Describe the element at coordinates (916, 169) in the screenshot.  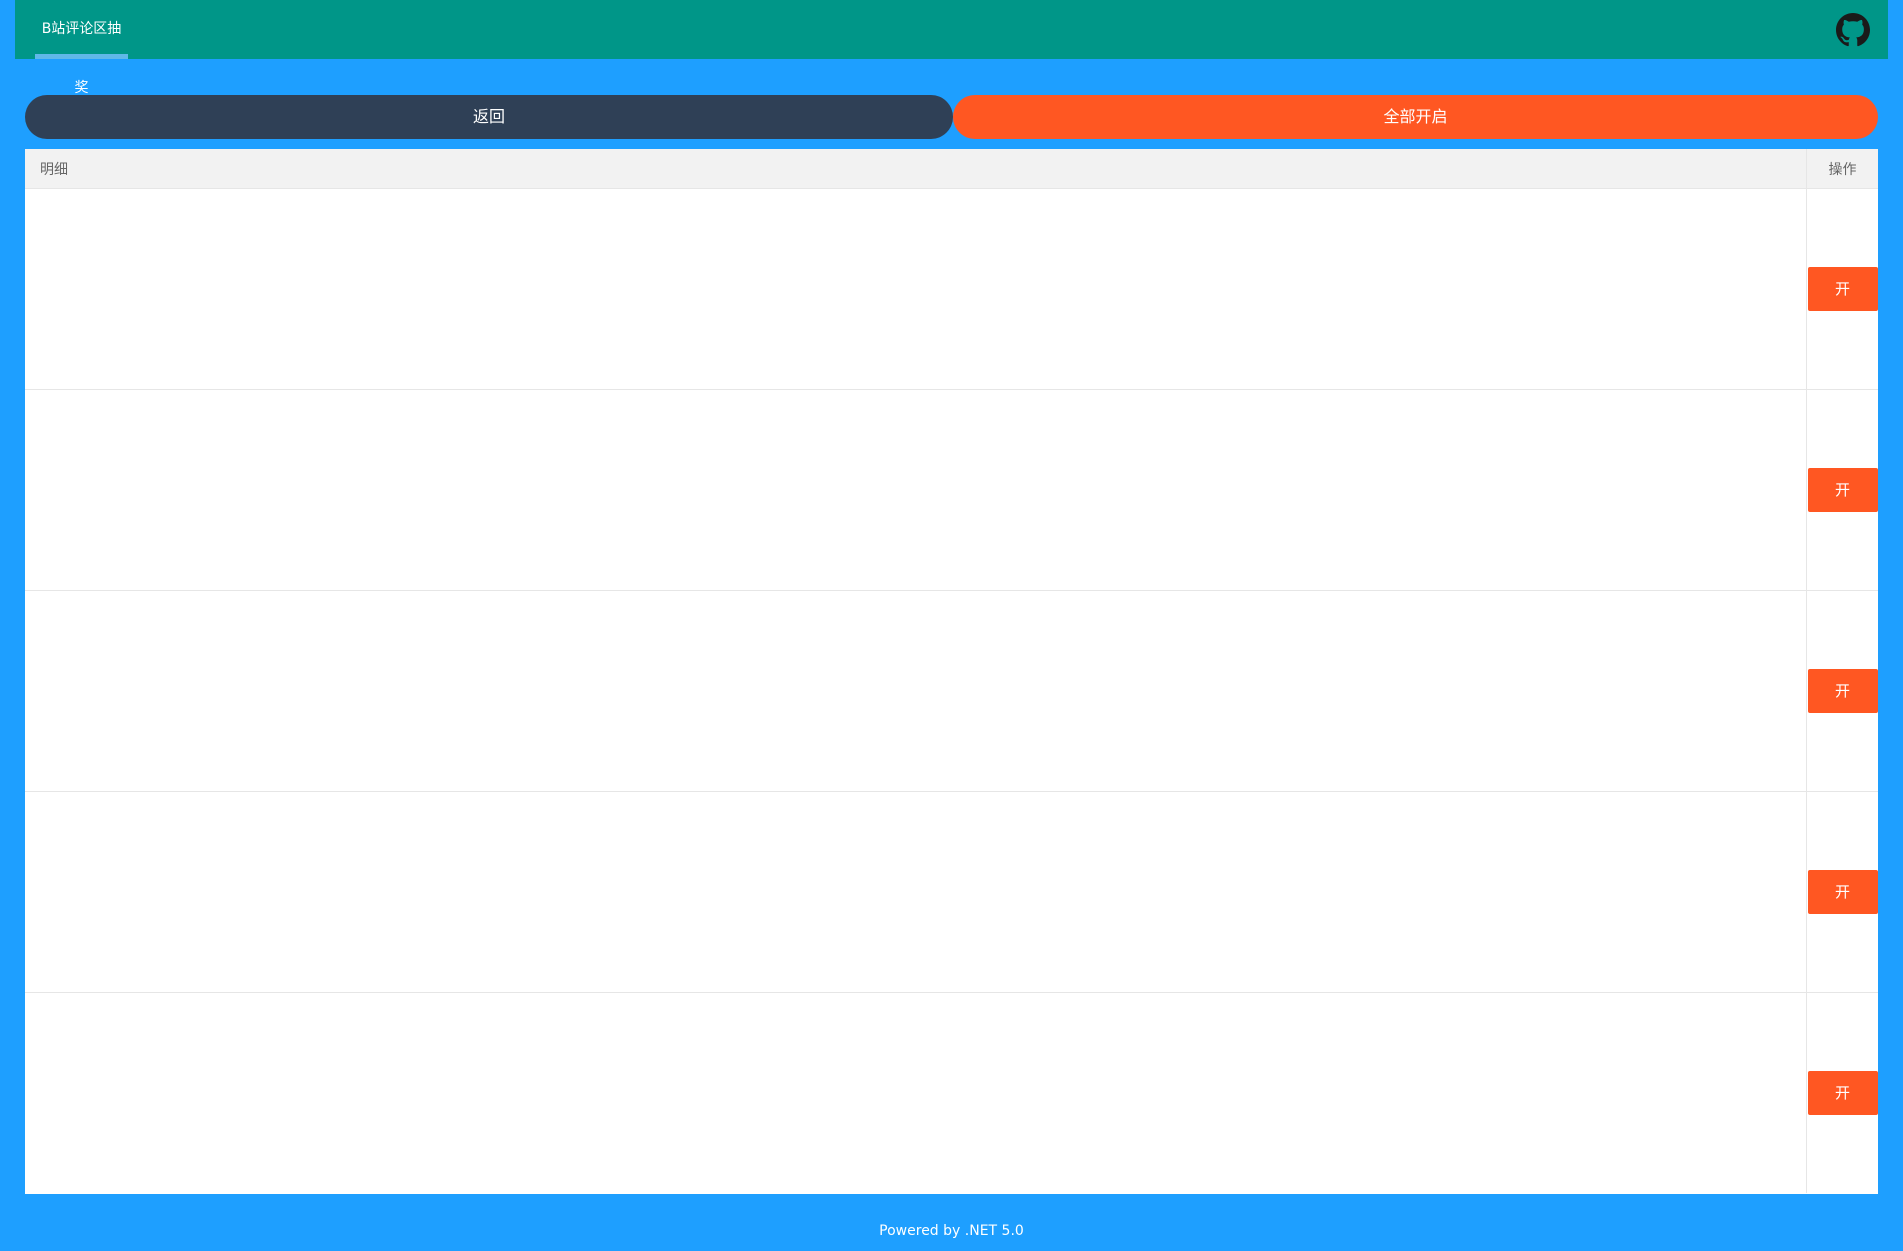
I see `column-header-detail: 明细` at that location.